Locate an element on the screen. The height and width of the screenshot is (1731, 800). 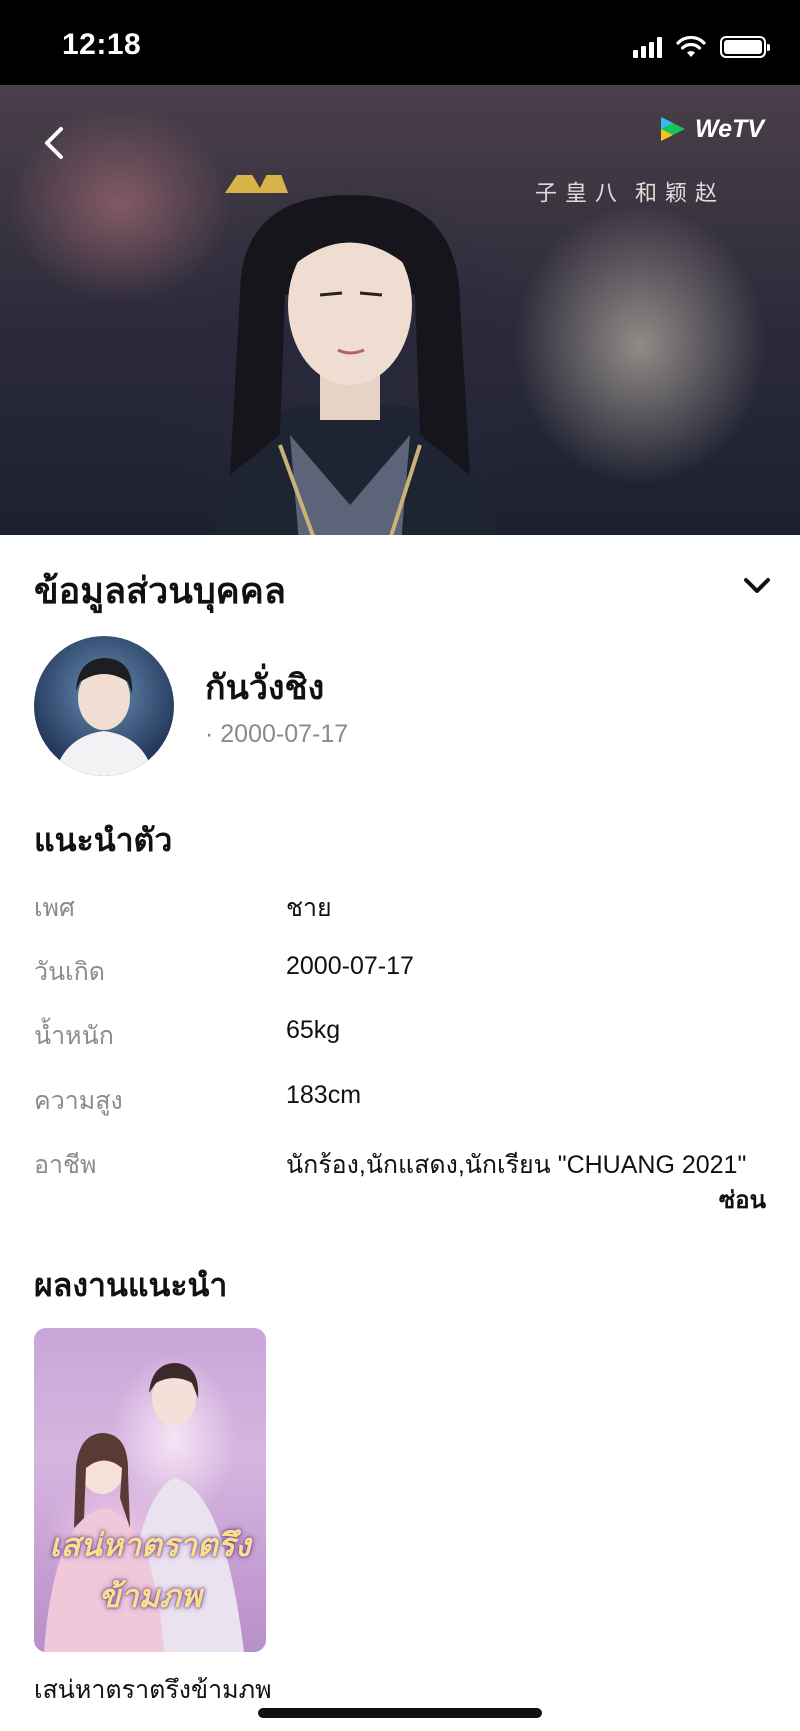
actor-photo is located at coordinates (355, 355).